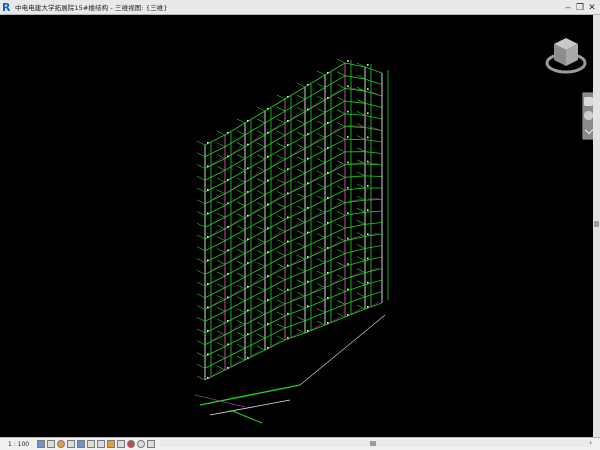 Image resolution: width=600 pixels, height=450 pixels. I want to click on scale-label: 1 : 100, so click(18, 444).